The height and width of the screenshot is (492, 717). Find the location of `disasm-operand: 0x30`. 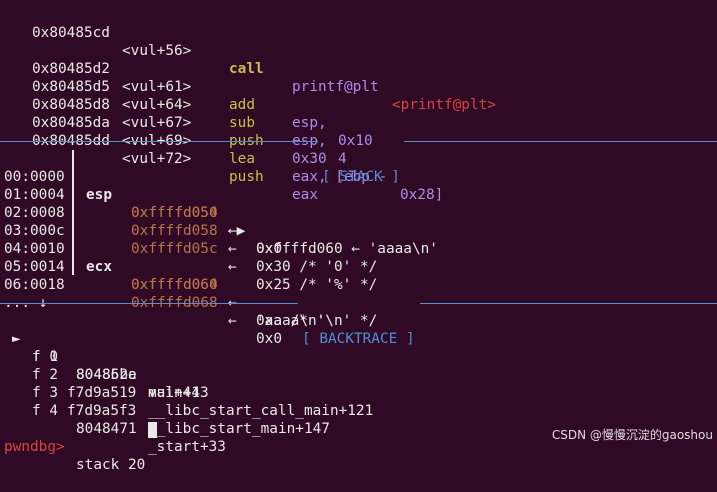

disasm-operand: 0x30 is located at coordinates (309, 159).